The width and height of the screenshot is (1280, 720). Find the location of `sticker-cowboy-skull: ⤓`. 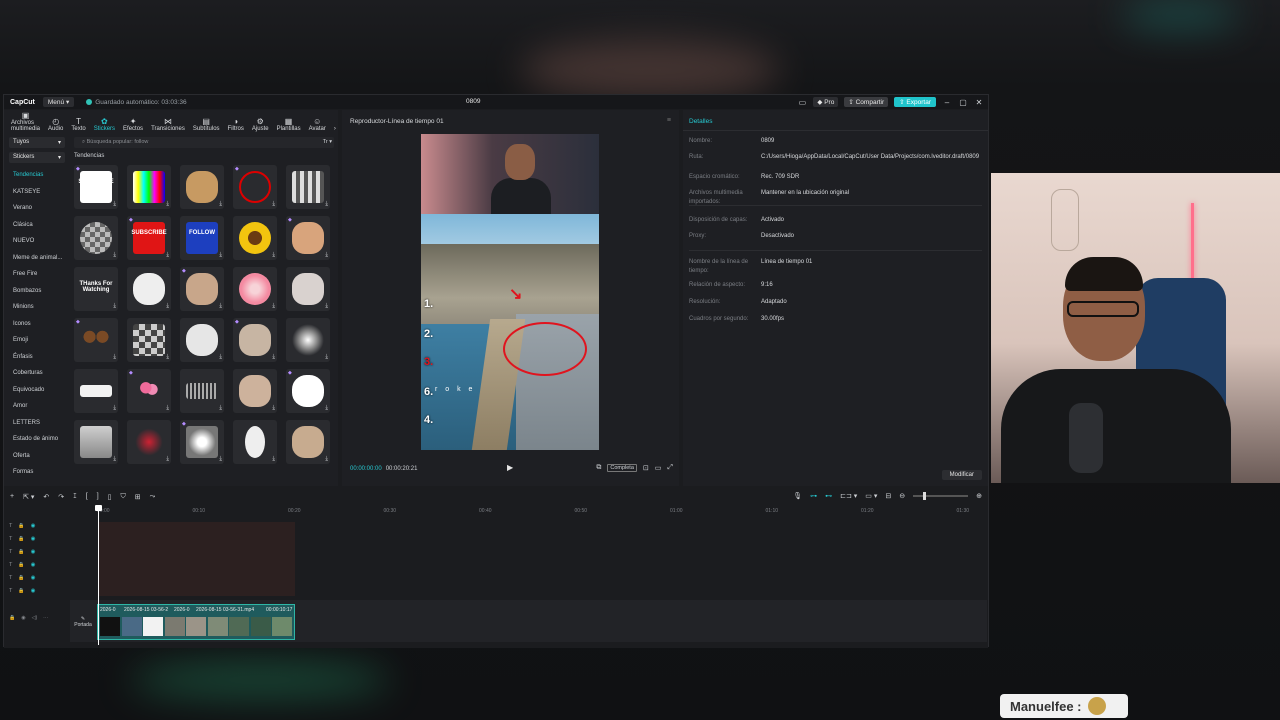

sticker-cowboy-skull: ⤓ is located at coordinates (202, 340).